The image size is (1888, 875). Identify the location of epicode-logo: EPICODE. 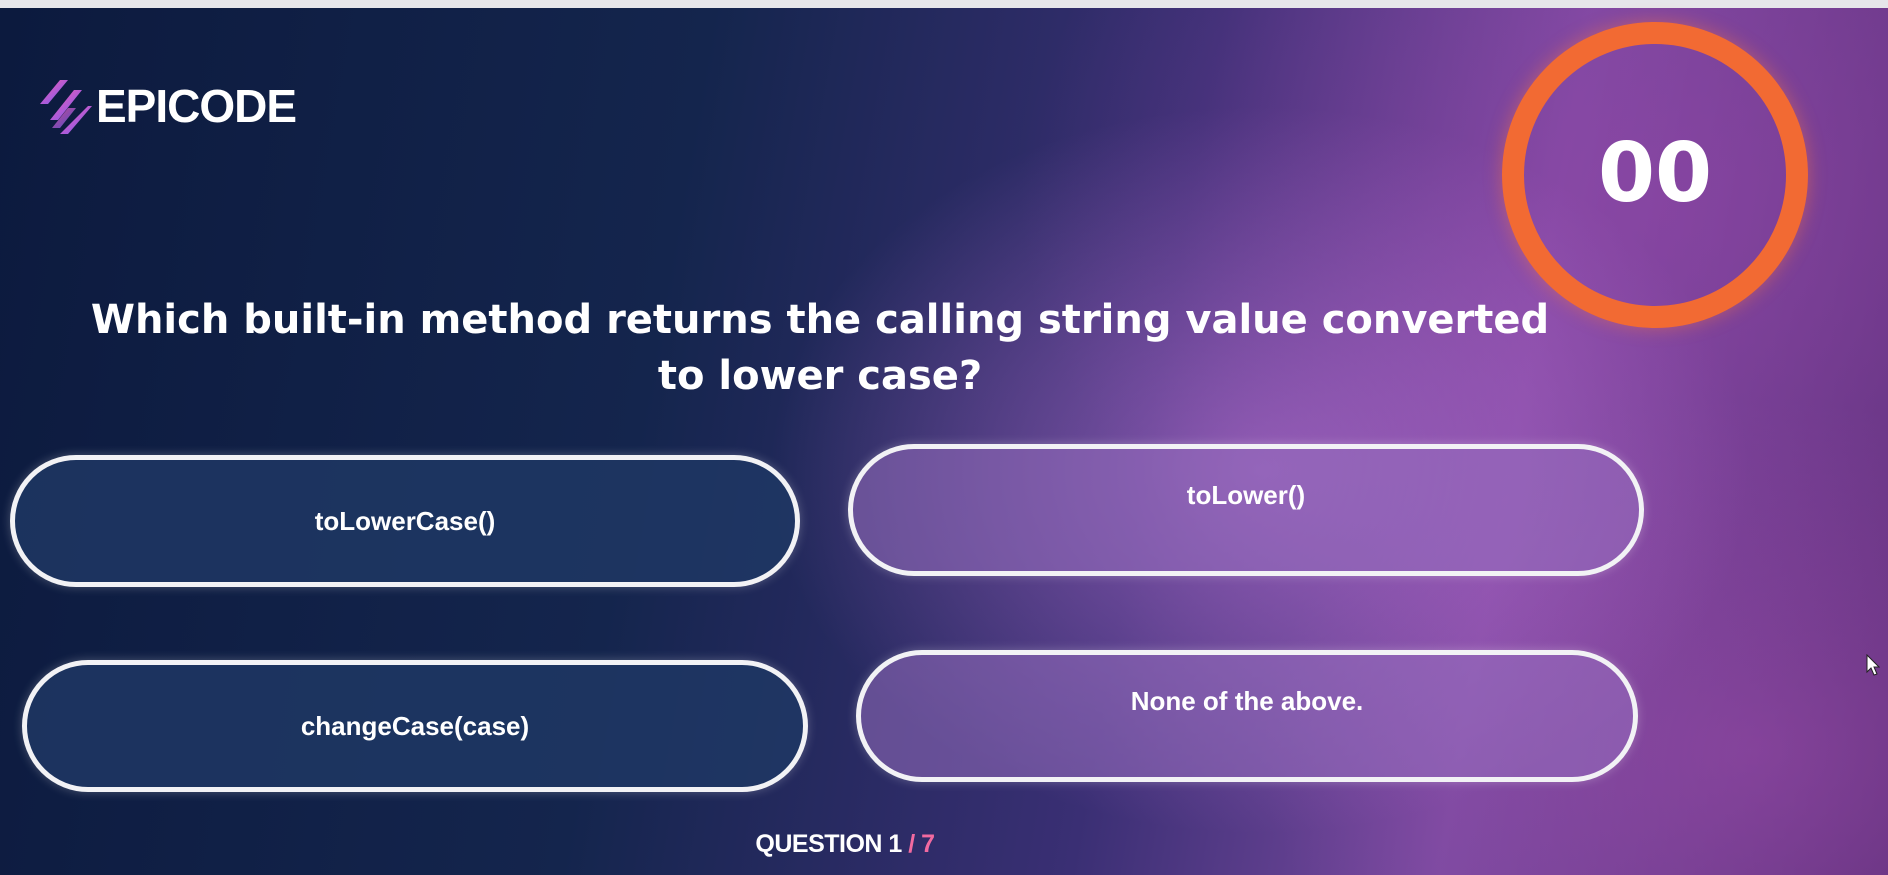
(167, 106).